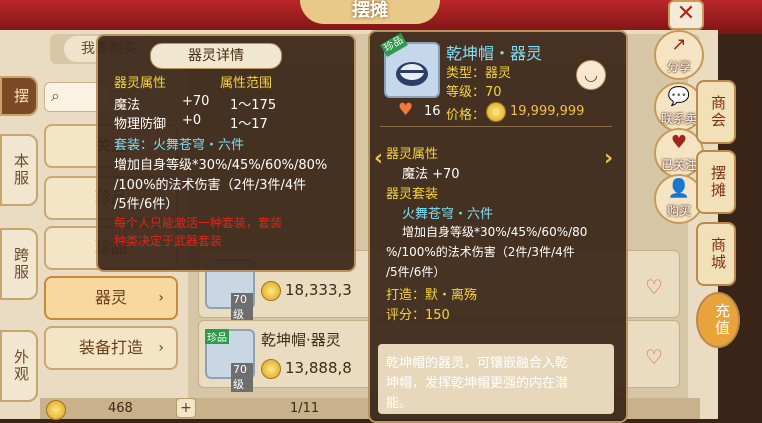 Image resolution: width=762 pixels, height=423 pixels. What do you see at coordinates (370, 12) in the screenshot?
I see `window-title: 摆摊` at bounding box center [370, 12].